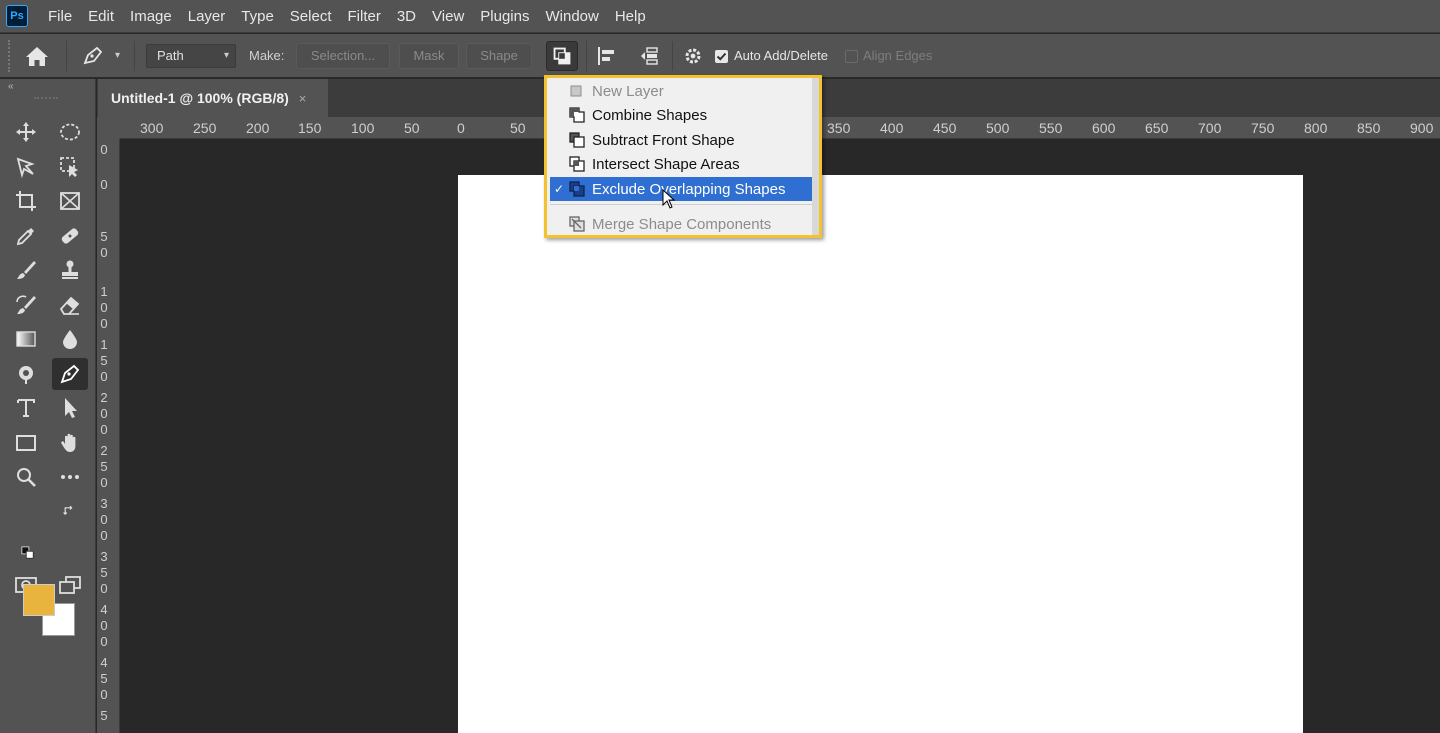 Image resolution: width=1440 pixels, height=733 pixels. Describe the element at coordinates (213, 98) in the screenshot. I see `document-tab: Untitled-1 @ 100% (RGB/8) ×` at that location.